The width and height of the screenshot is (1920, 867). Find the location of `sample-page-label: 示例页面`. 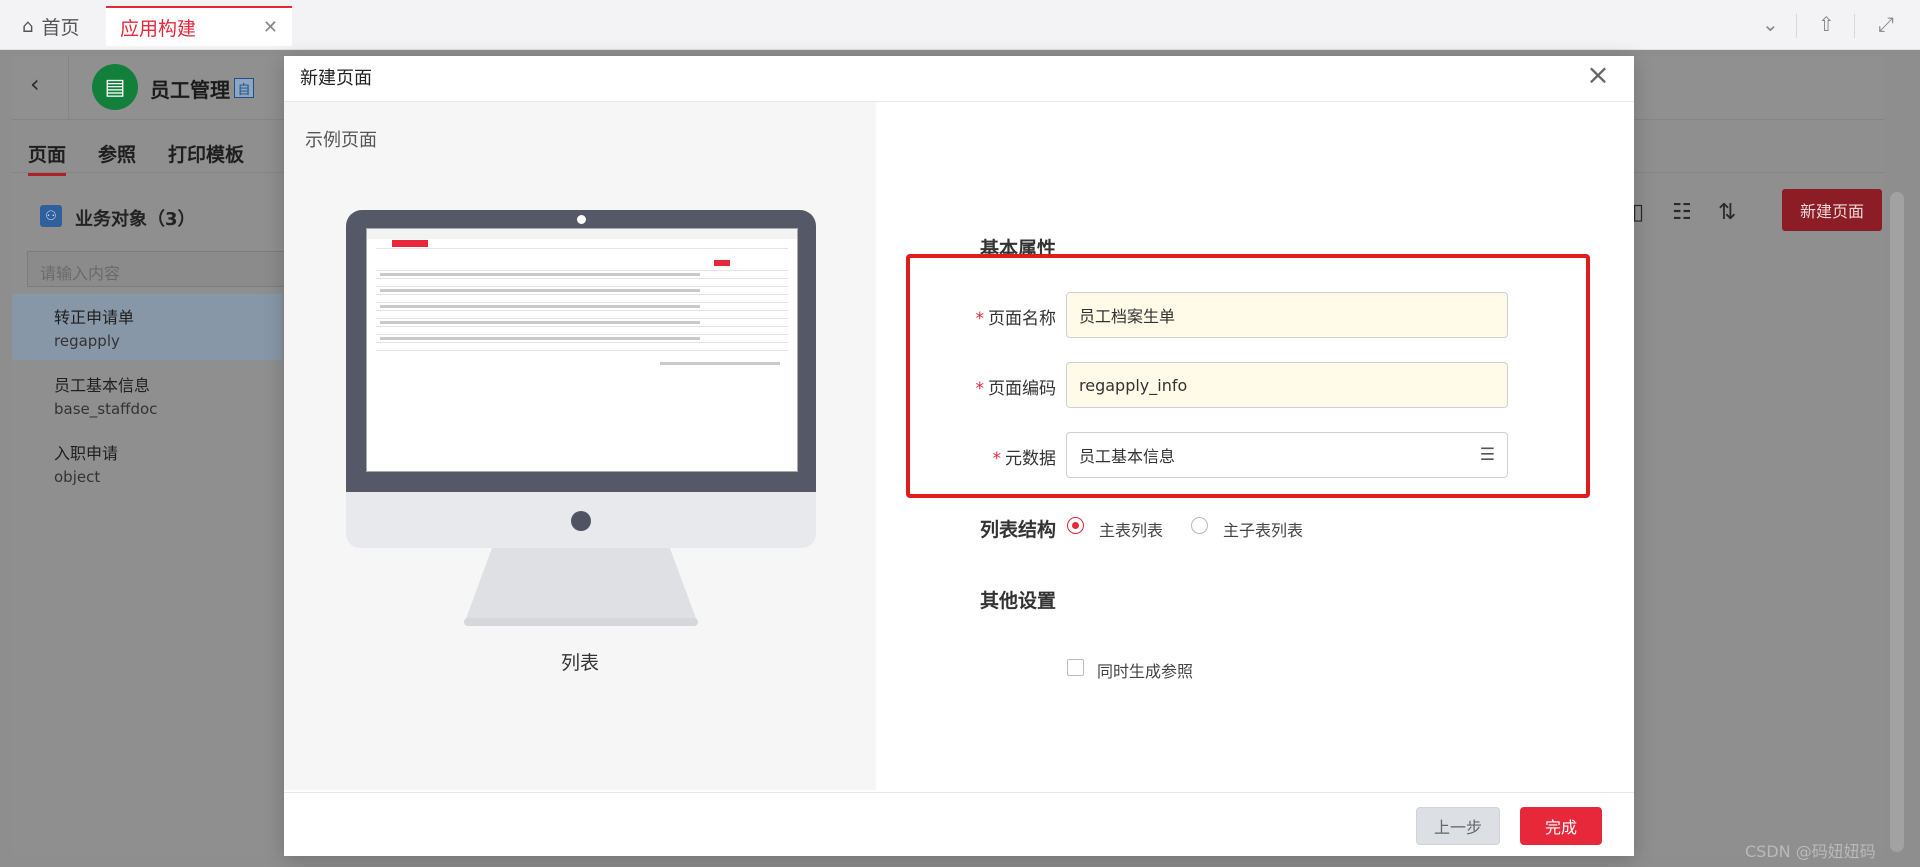

sample-page-label: 示例页面 is located at coordinates (341, 140).